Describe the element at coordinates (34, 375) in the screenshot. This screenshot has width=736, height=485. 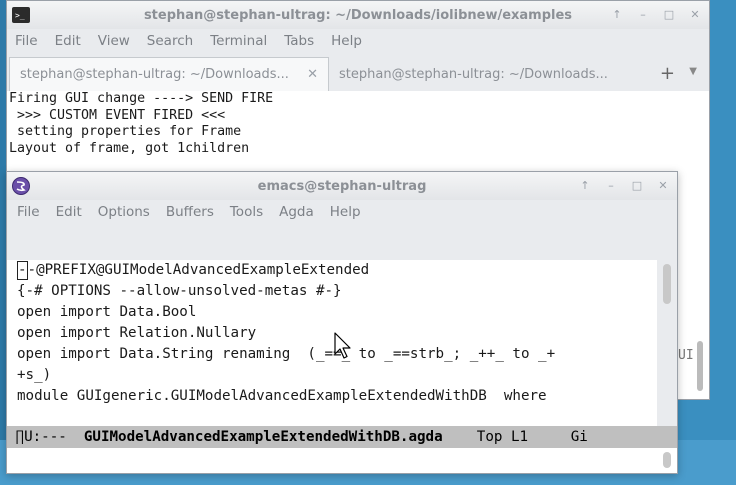
I see `code-line: +s_)` at that location.